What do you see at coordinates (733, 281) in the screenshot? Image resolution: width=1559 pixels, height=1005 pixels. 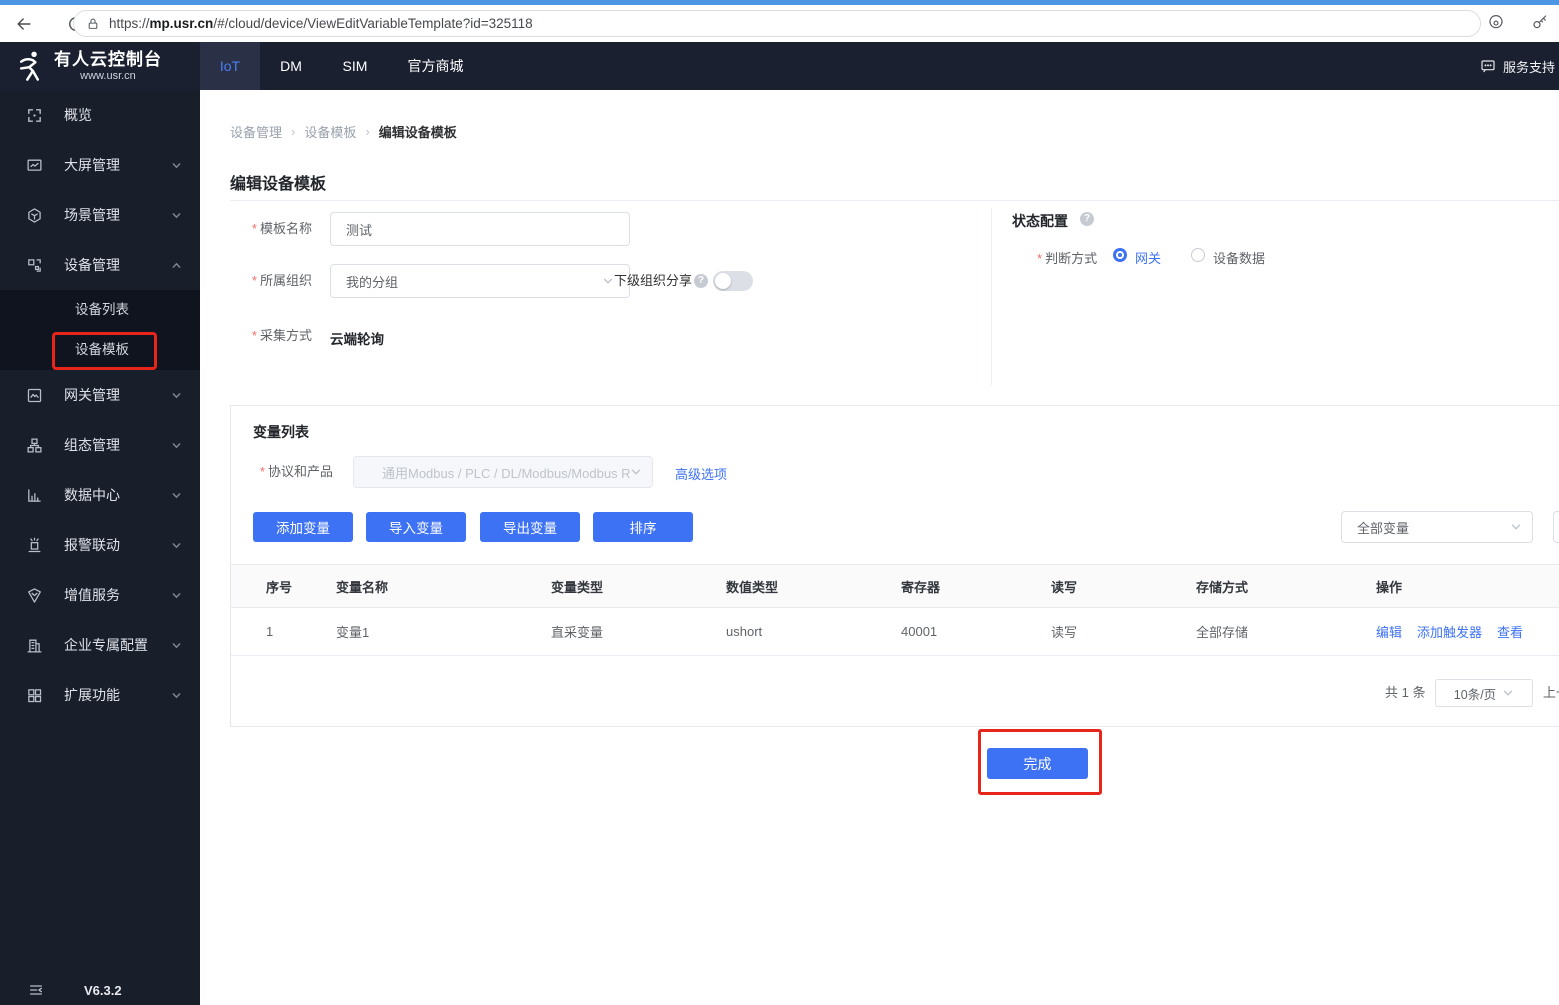 I see `sub-org-share-toggle` at bounding box center [733, 281].